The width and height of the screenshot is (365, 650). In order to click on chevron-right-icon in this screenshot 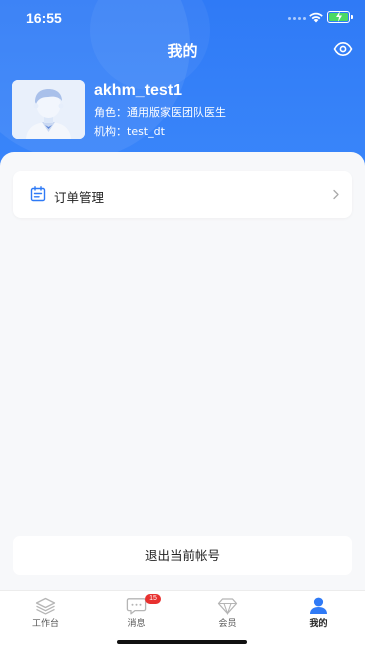, I will do `click(336, 194)`.